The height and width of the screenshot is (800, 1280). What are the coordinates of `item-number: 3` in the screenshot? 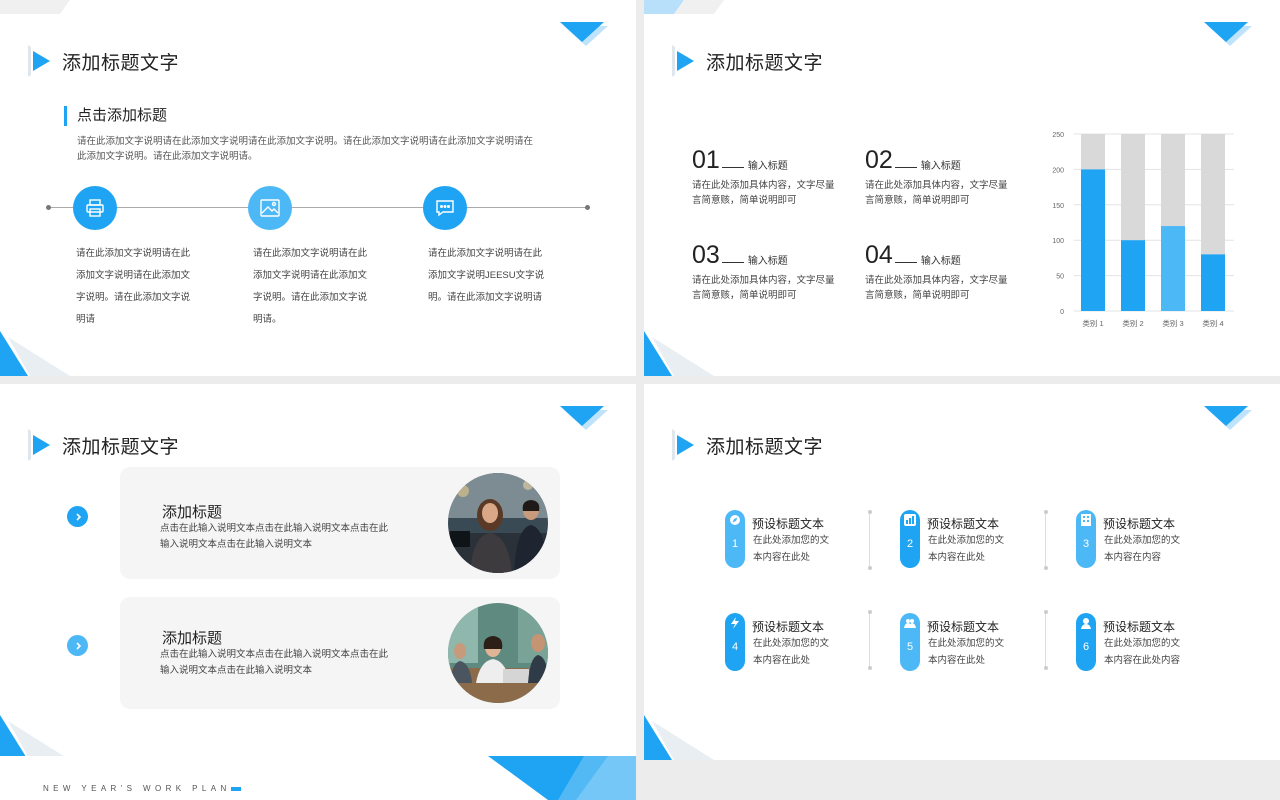 It's located at (1086, 544).